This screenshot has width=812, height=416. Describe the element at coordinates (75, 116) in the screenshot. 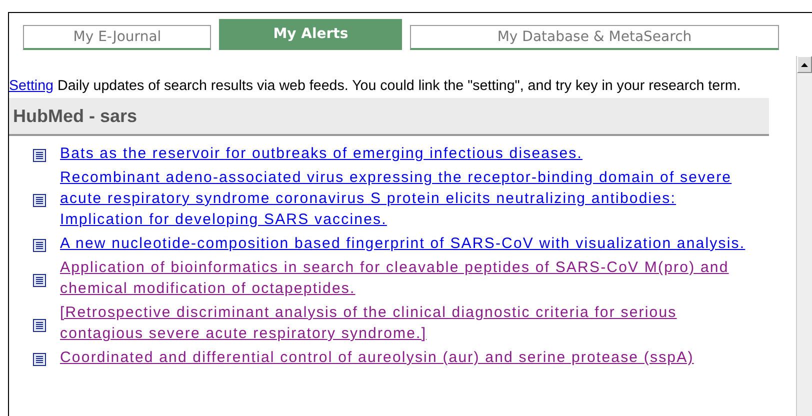

I see `feed-title: HubMed - sars` at that location.